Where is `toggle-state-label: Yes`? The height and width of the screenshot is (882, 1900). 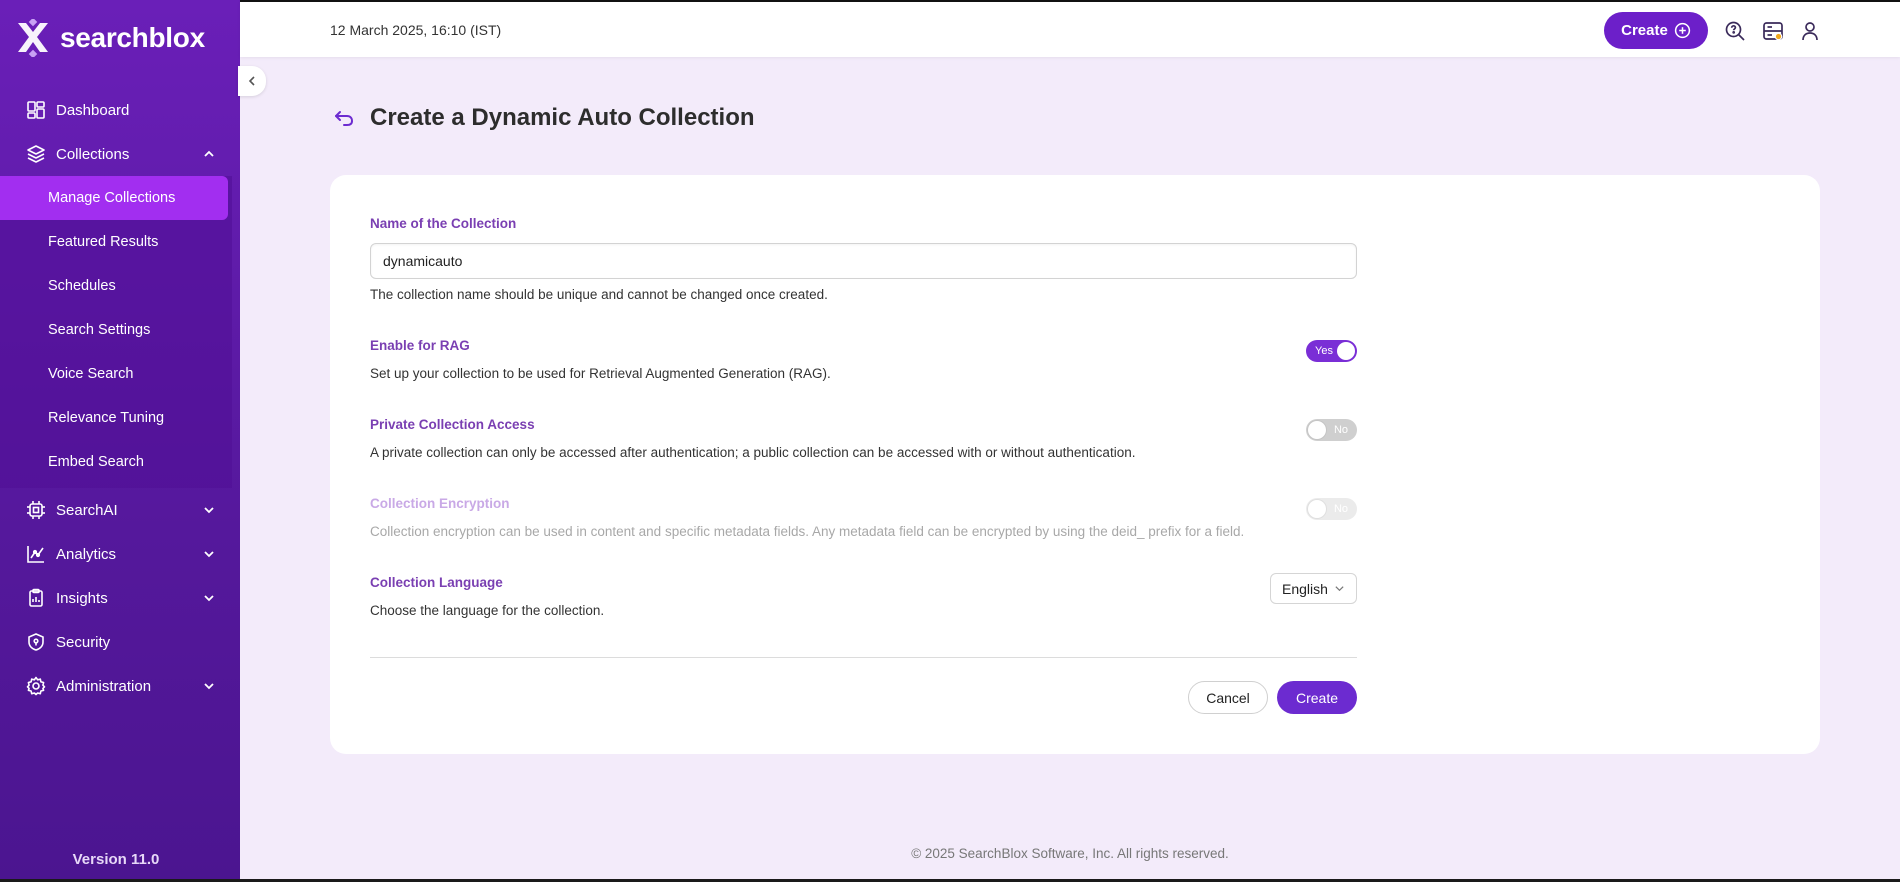 toggle-state-label: Yes is located at coordinates (1324, 351).